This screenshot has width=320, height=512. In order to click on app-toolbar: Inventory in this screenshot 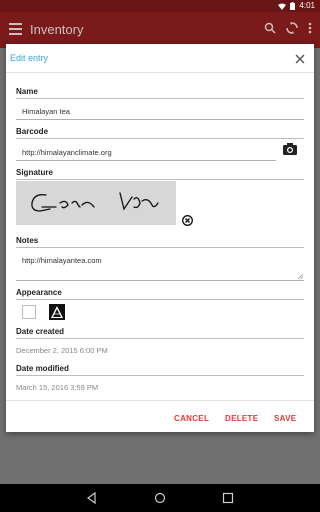, I will do `click(160, 30)`.